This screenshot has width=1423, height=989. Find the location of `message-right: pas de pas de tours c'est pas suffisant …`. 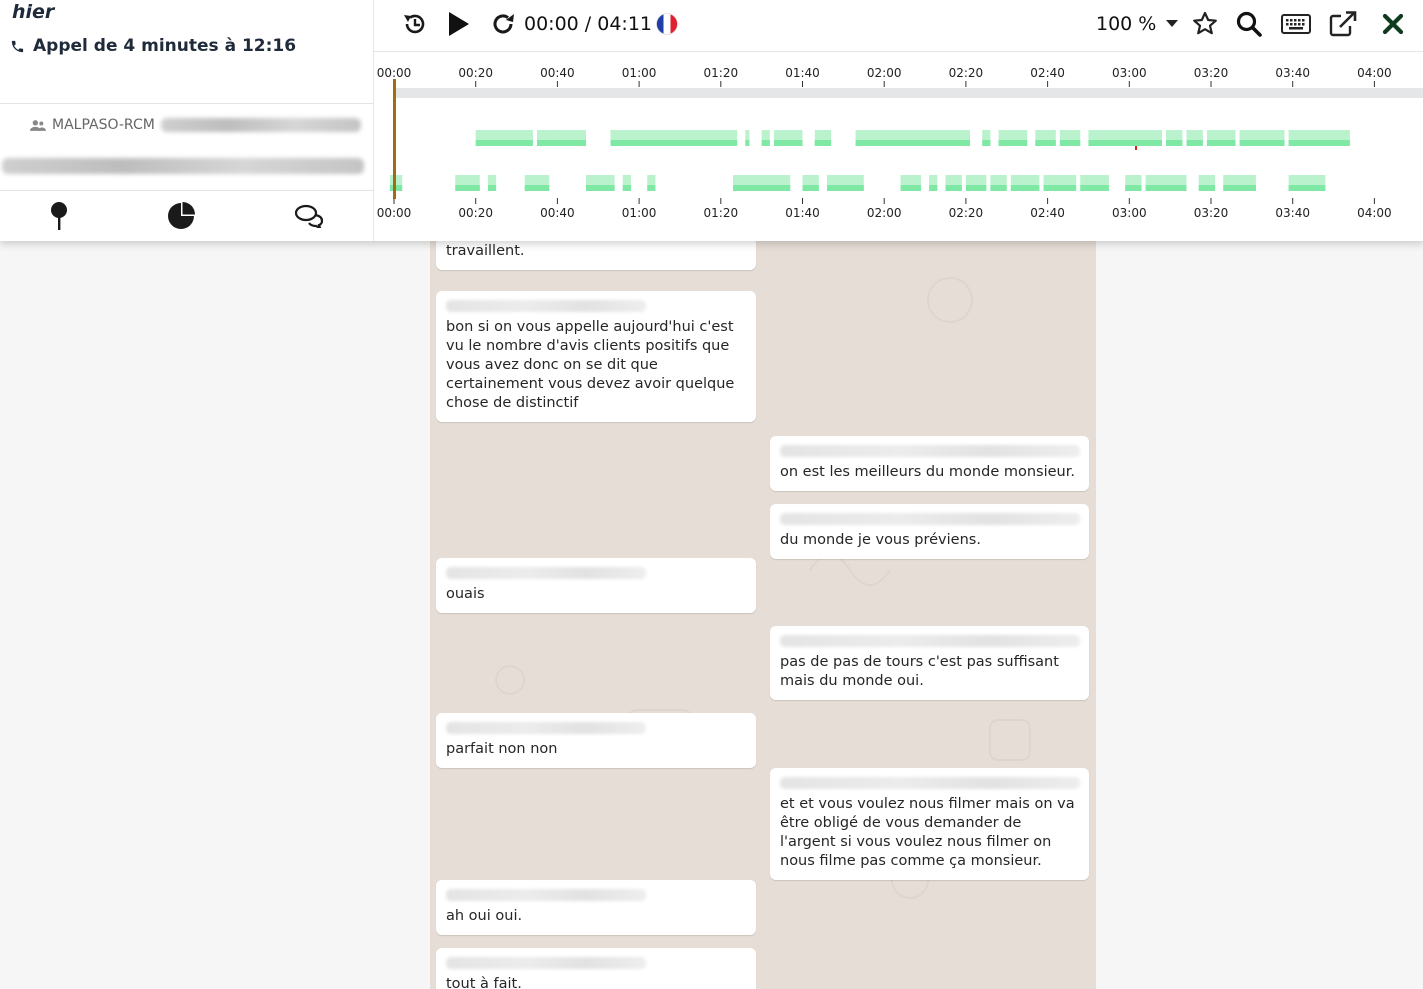

message-right: pas de pas de tours c'est pas suffisant … is located at coordinates (929, 663).